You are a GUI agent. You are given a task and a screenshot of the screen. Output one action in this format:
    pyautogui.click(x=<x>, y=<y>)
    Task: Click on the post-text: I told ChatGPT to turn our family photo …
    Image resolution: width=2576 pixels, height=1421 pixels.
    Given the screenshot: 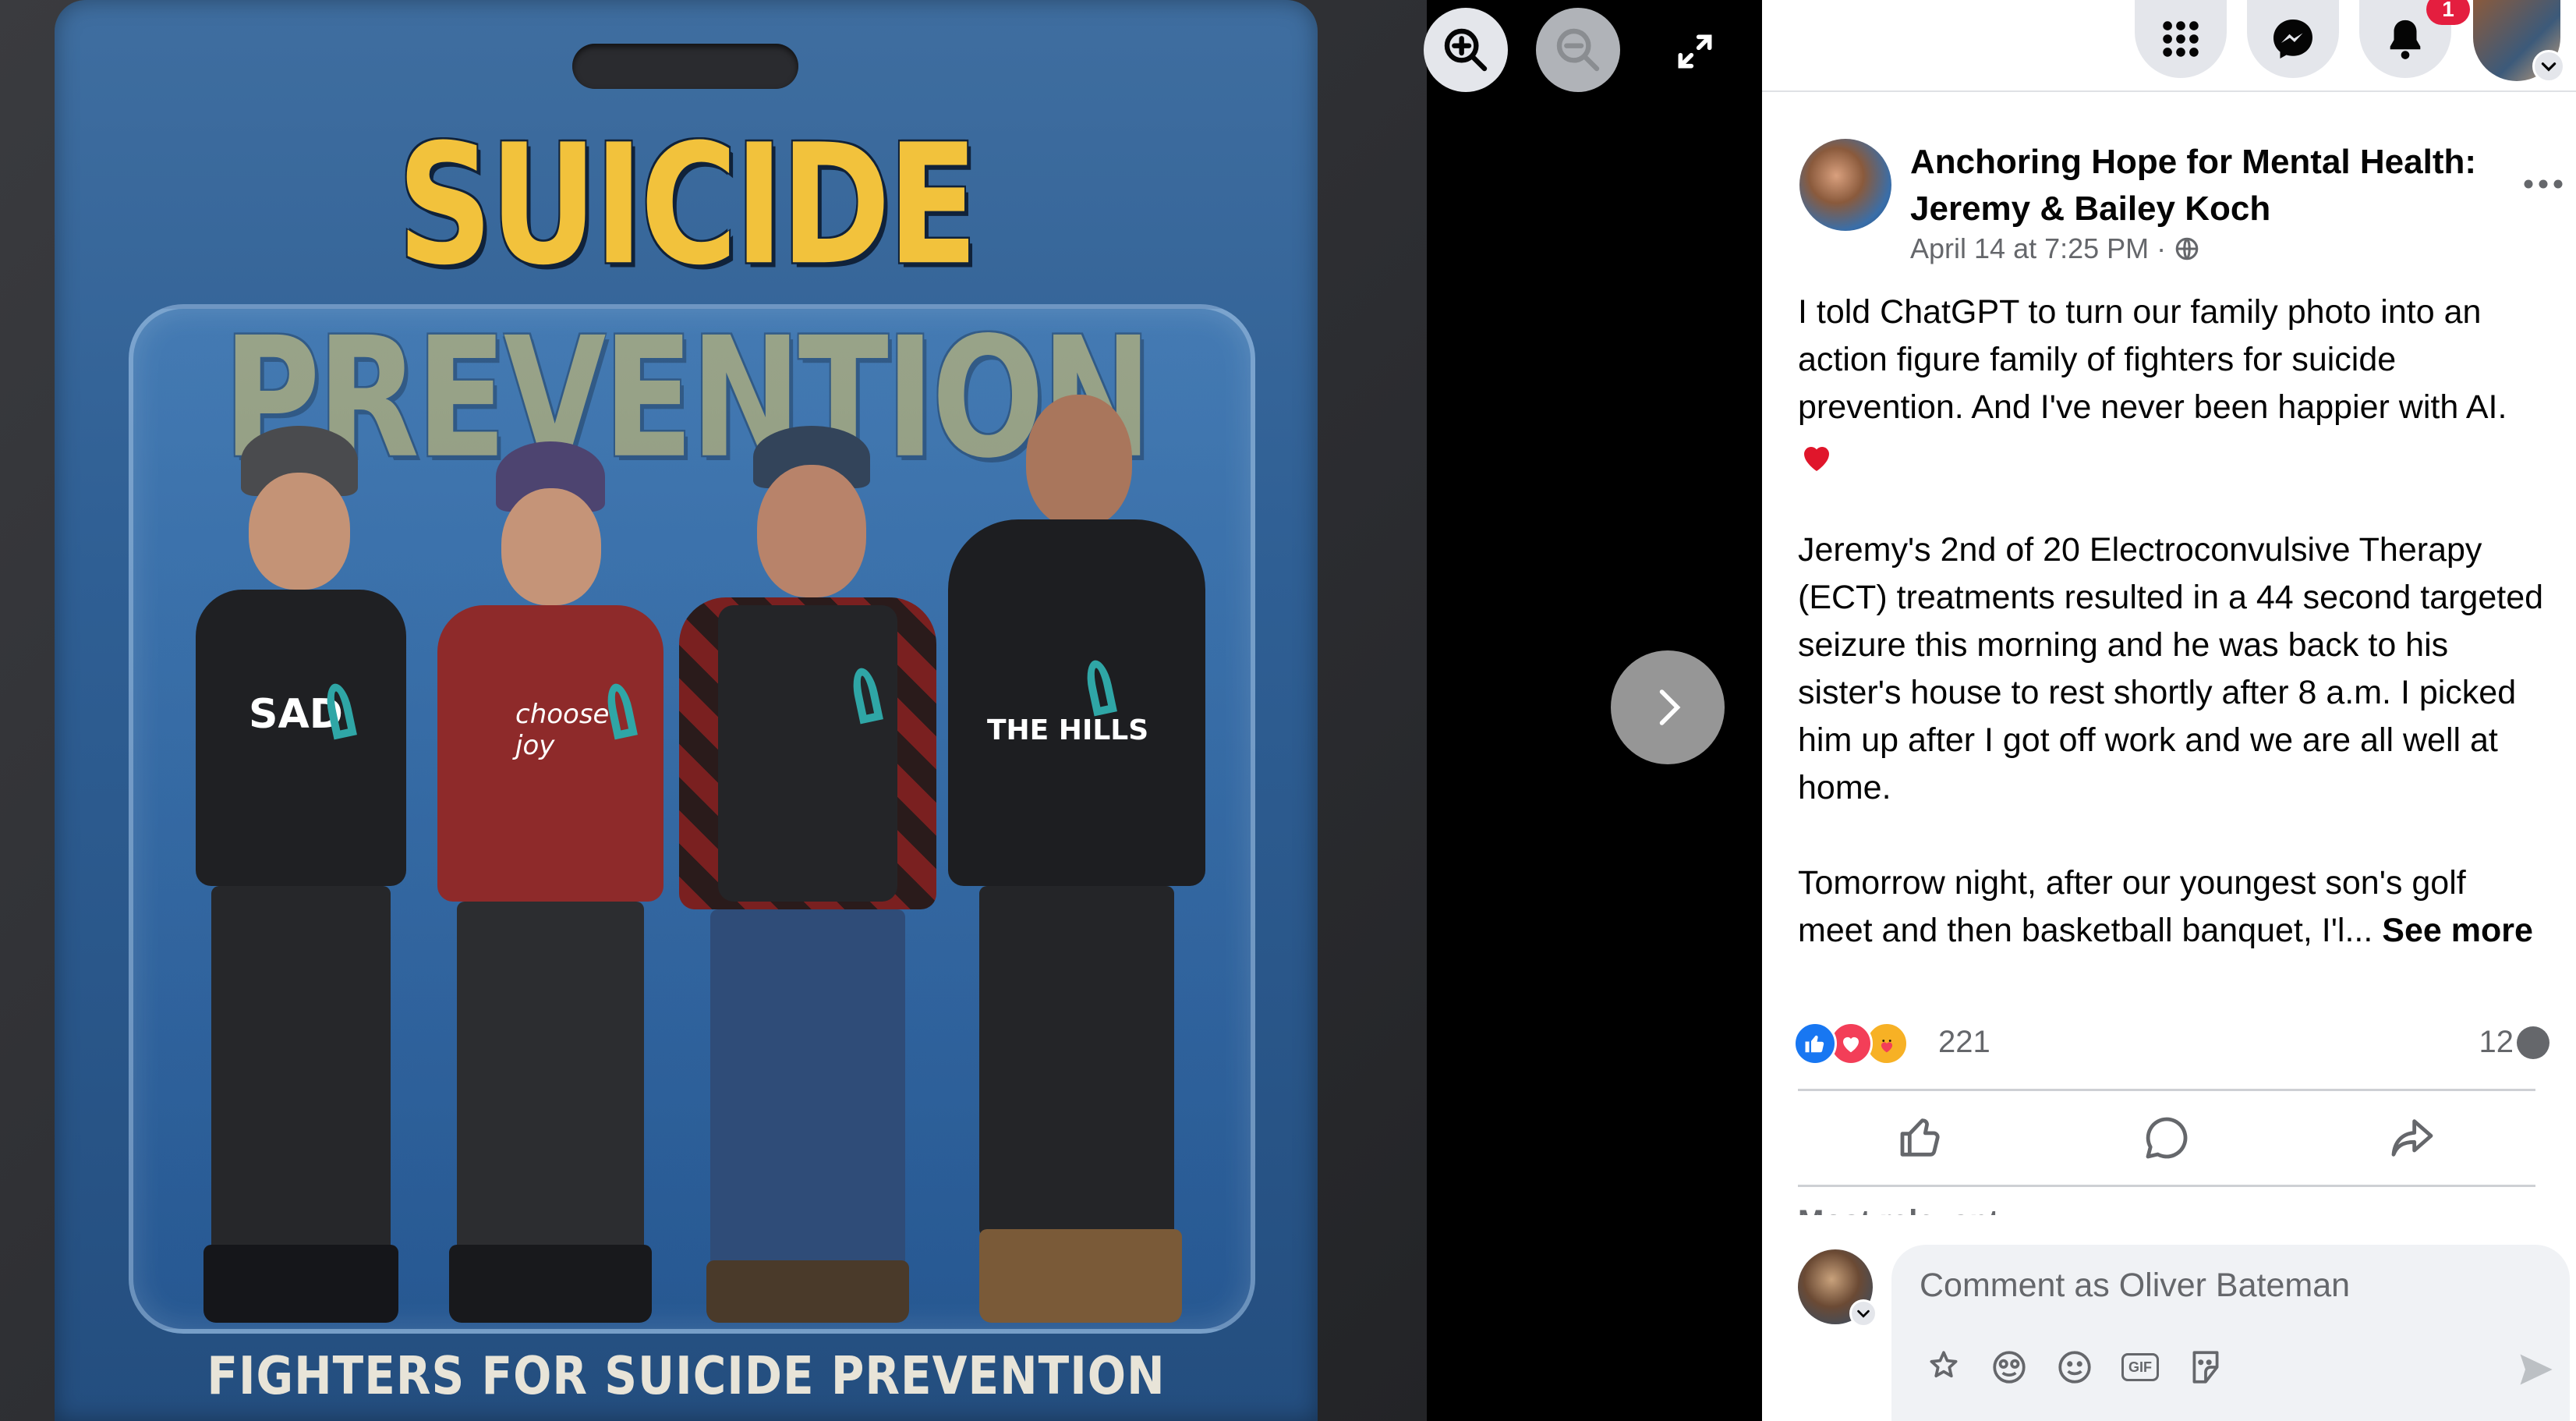 What is the action you would take?
    pyautogui.click(x=2172, y=622)
    